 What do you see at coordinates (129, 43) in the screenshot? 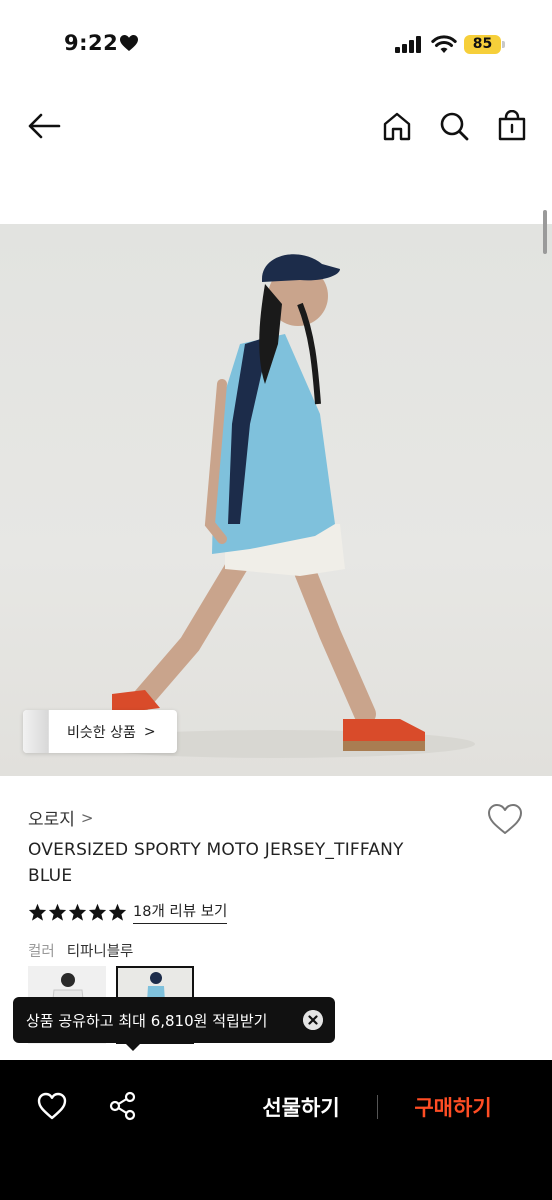
I see `heart-status-icon` at bounding box center [129, 43].